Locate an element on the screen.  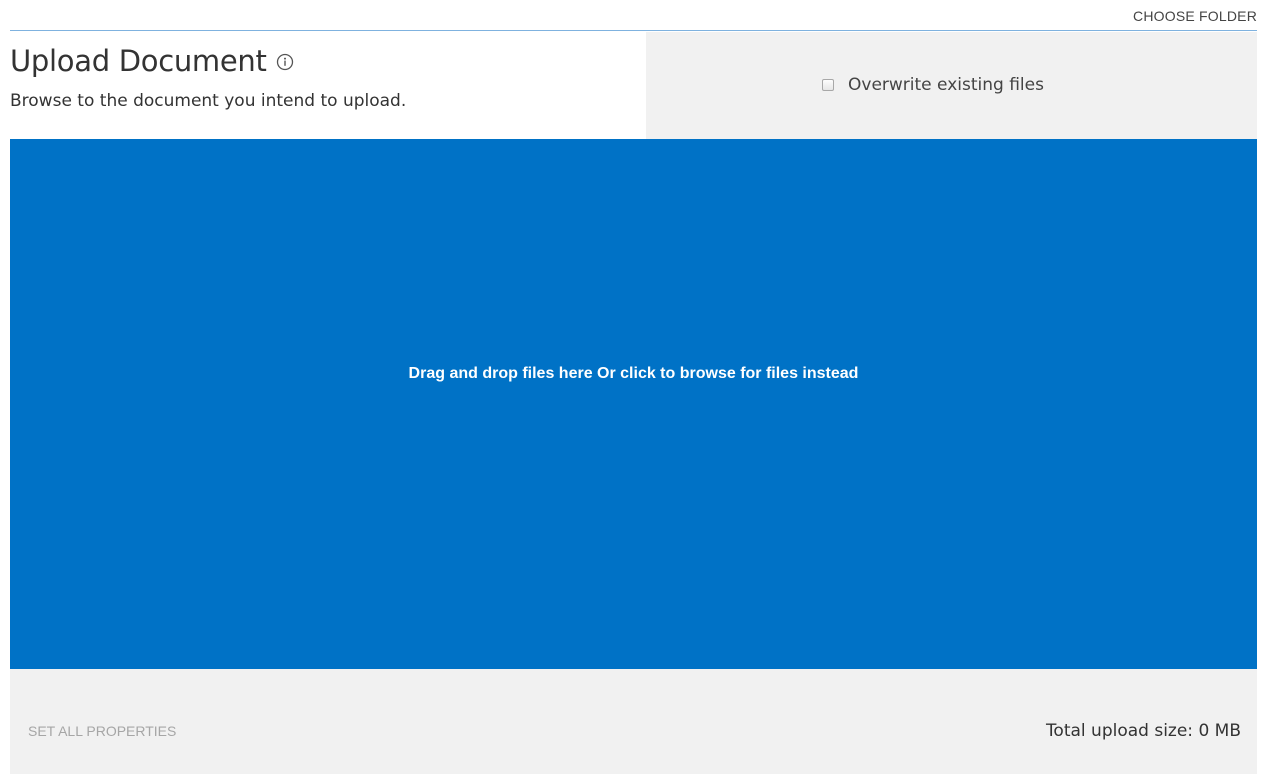
overwrite-checkbox is located at coordinates (828, 85).